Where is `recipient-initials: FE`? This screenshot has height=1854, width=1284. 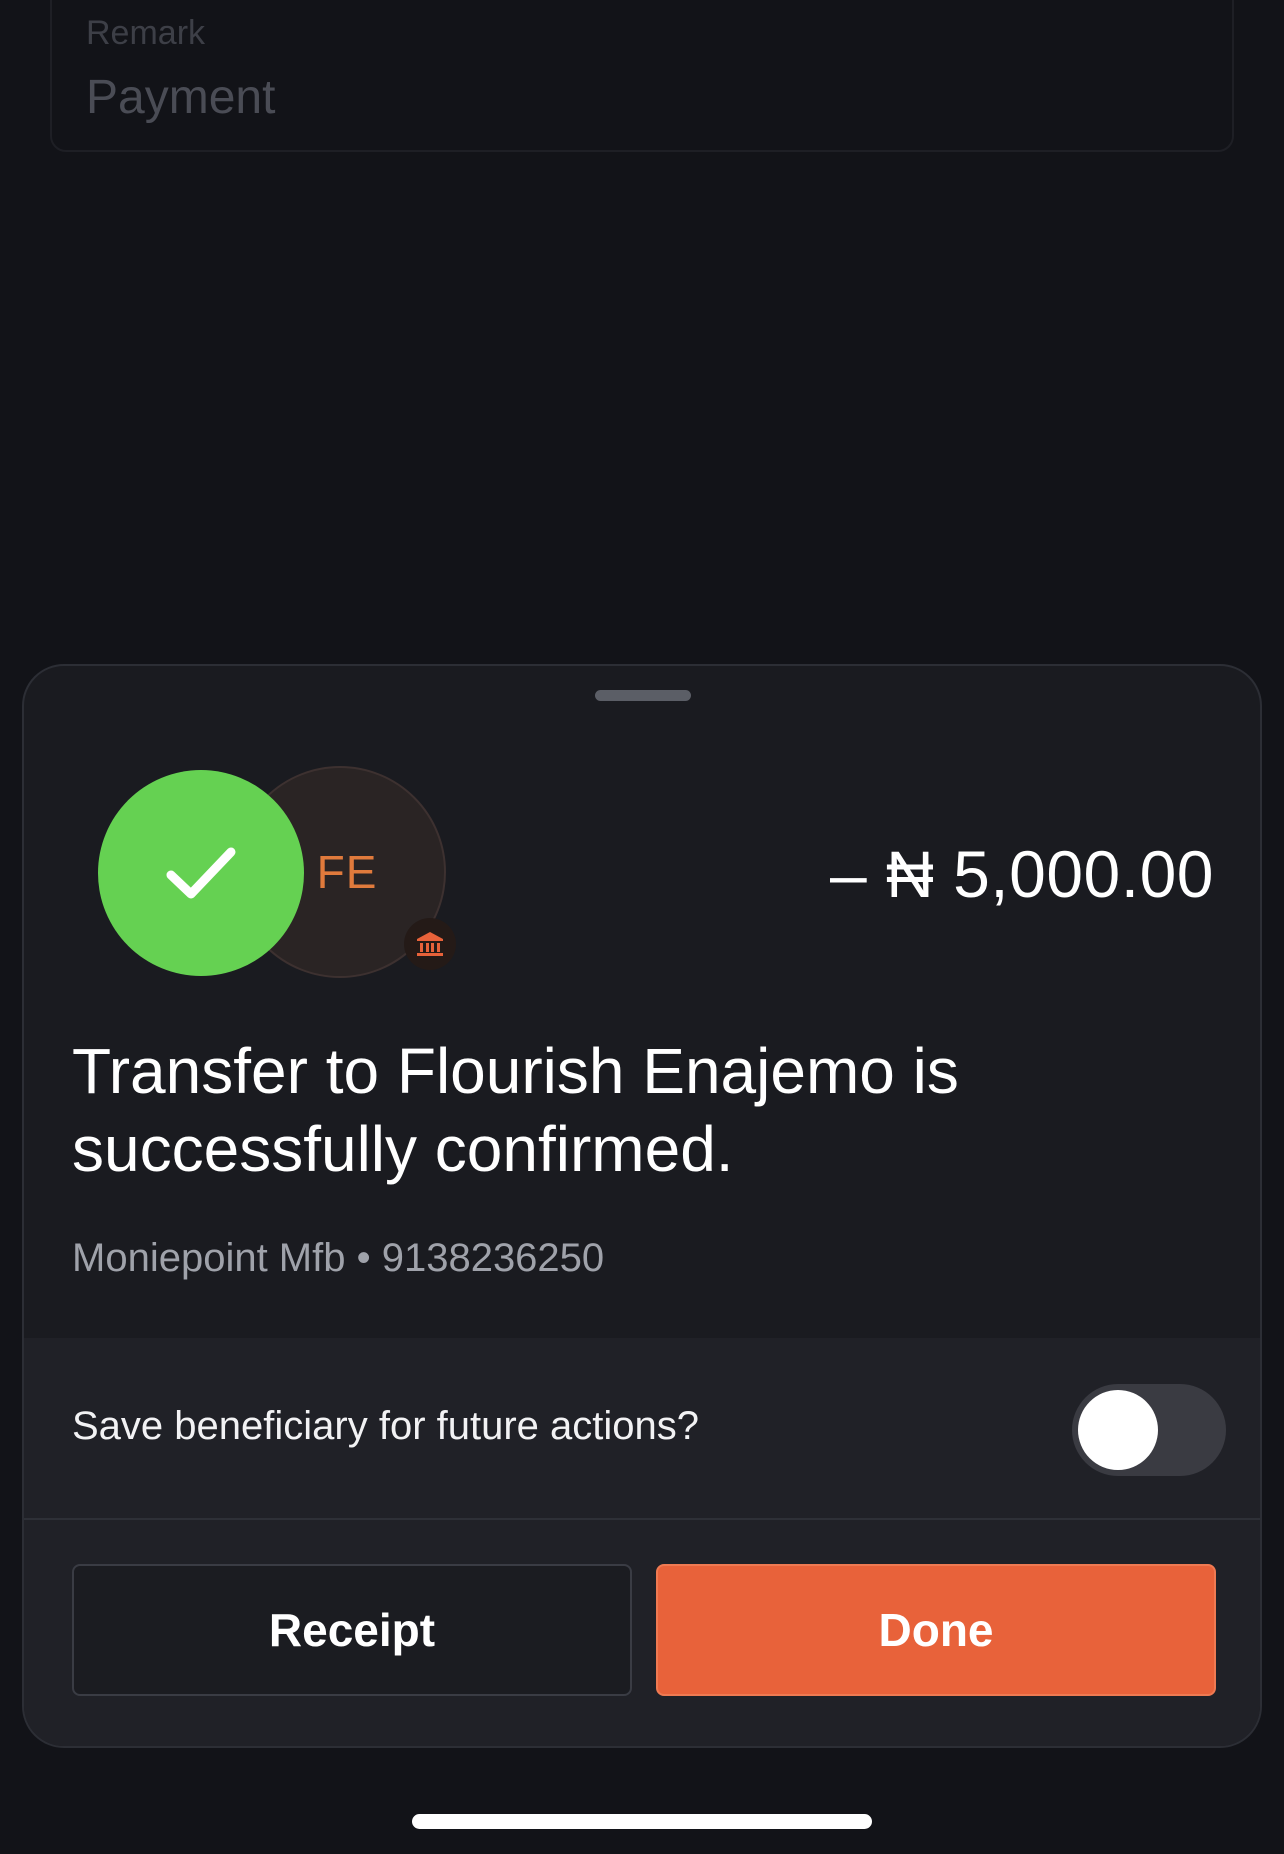 recipient-initials: FE is located at coordinates (347, 872).